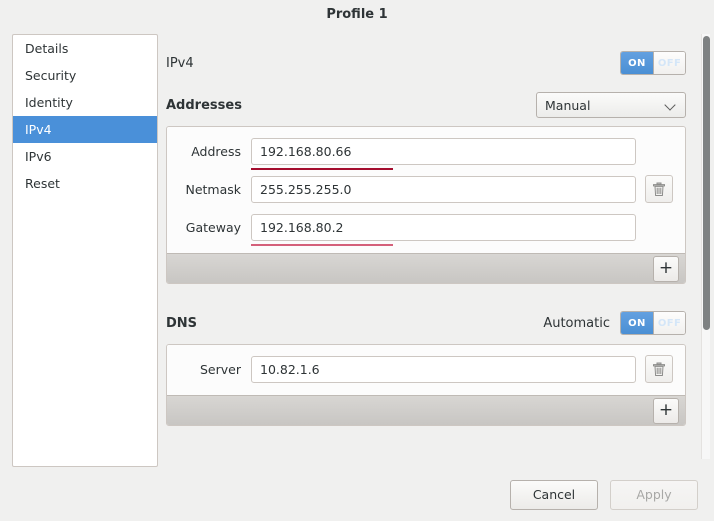 The image size is (714, 521). I want to click on dialog-action-bar: Cancel Apply, so click(357, 494).